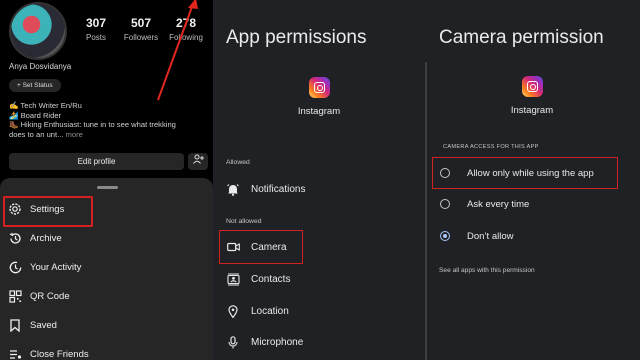  What do you see at coordinates (320, 189) in the screenshot?
I see `permission-notifications: Notifications` at bounding box center [320, 189].